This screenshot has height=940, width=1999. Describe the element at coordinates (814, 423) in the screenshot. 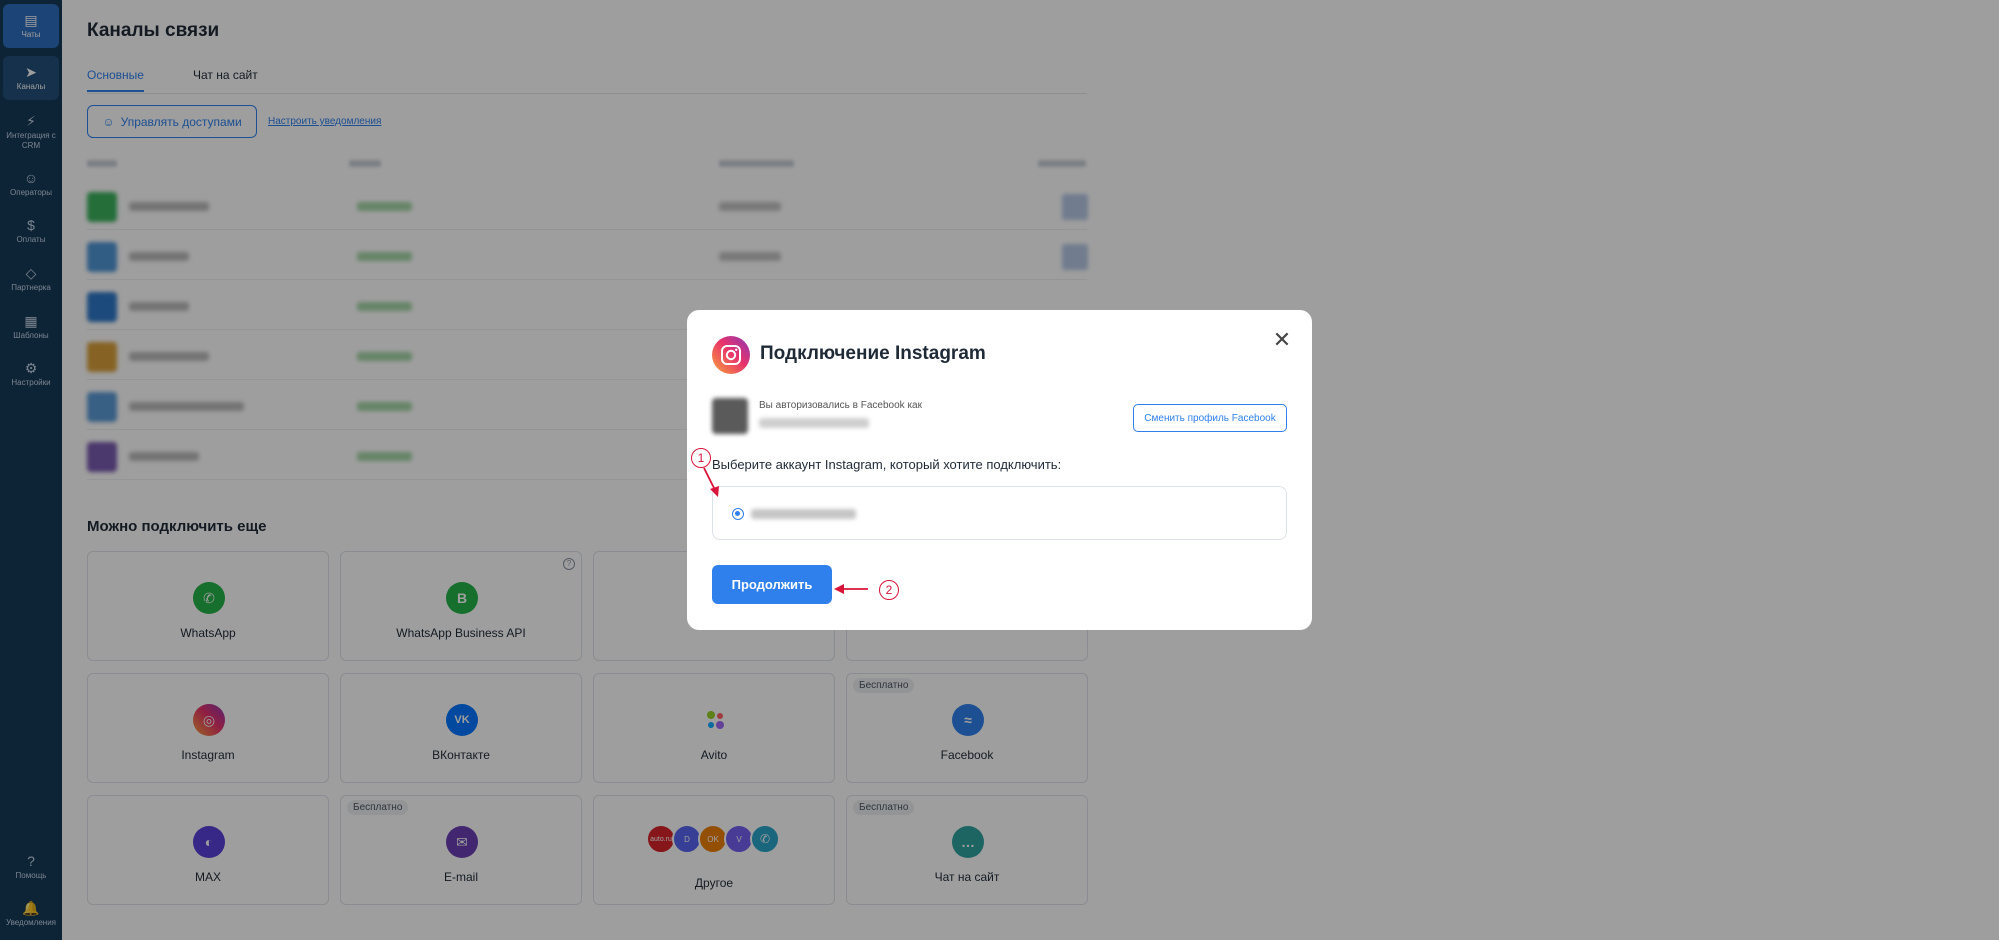

I see `fb-profile-name-blurred` at that location.